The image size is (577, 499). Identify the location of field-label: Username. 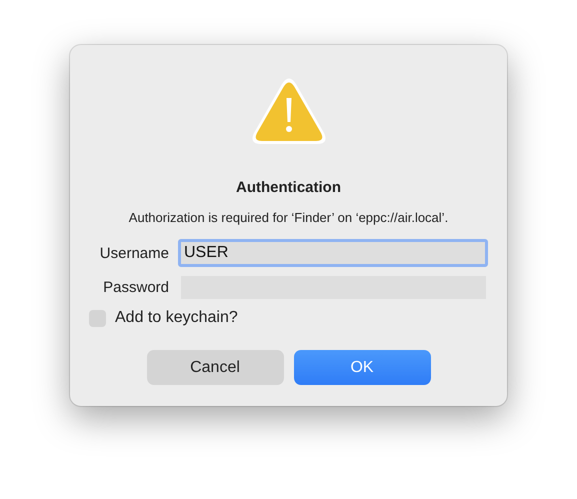
(133, 253).